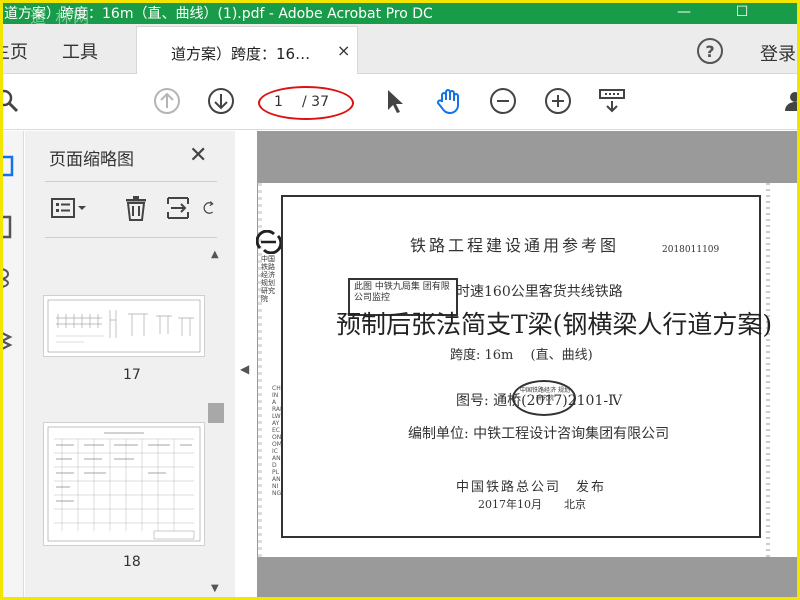 This screenshot has height=600, width=800. What do you see at coordinates (198, 155) in the screenshot?
I see `close-panel-icon: ✕` at bounding box center [198, 155].